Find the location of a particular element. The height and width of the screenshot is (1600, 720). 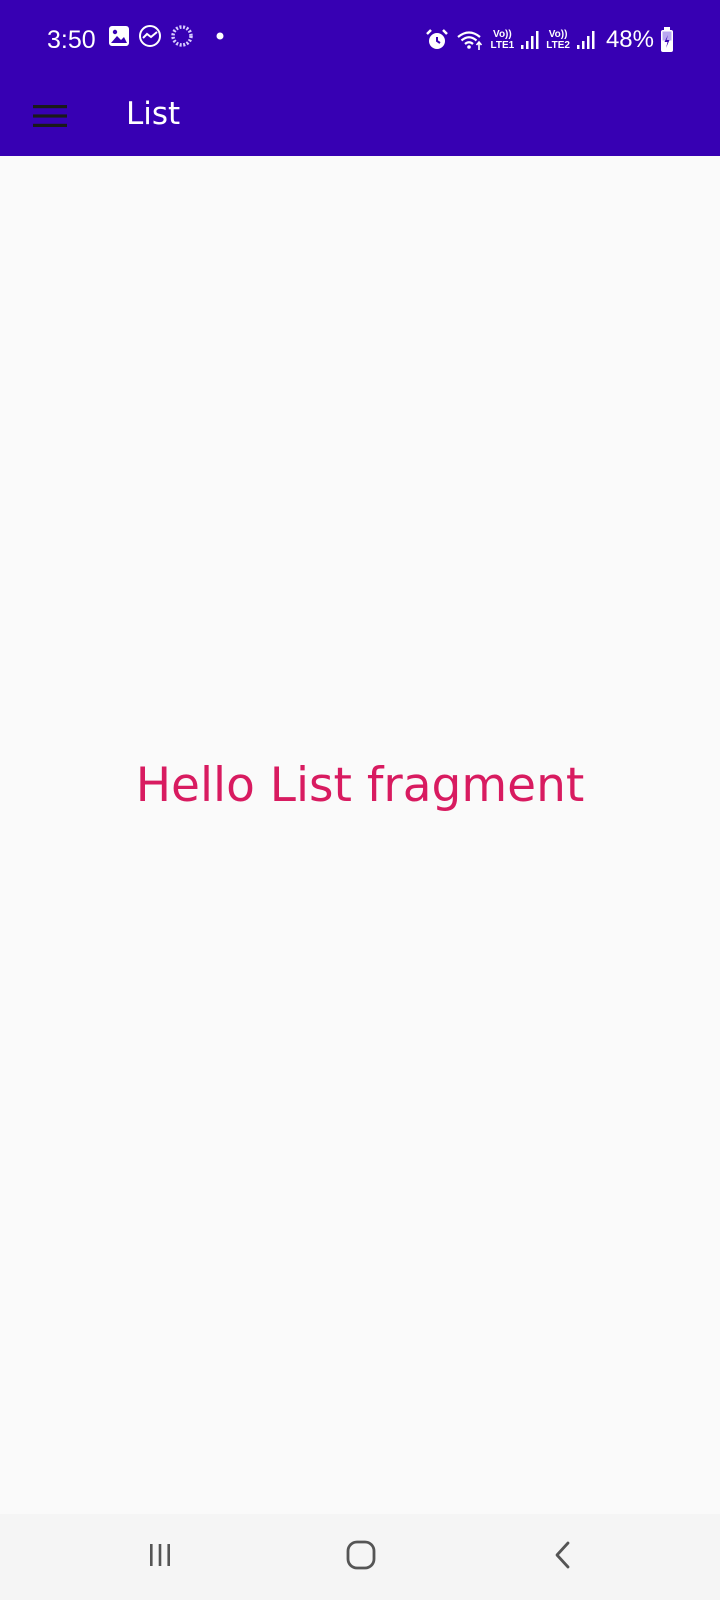

app-bar: List is located at coordinates (360, 118).